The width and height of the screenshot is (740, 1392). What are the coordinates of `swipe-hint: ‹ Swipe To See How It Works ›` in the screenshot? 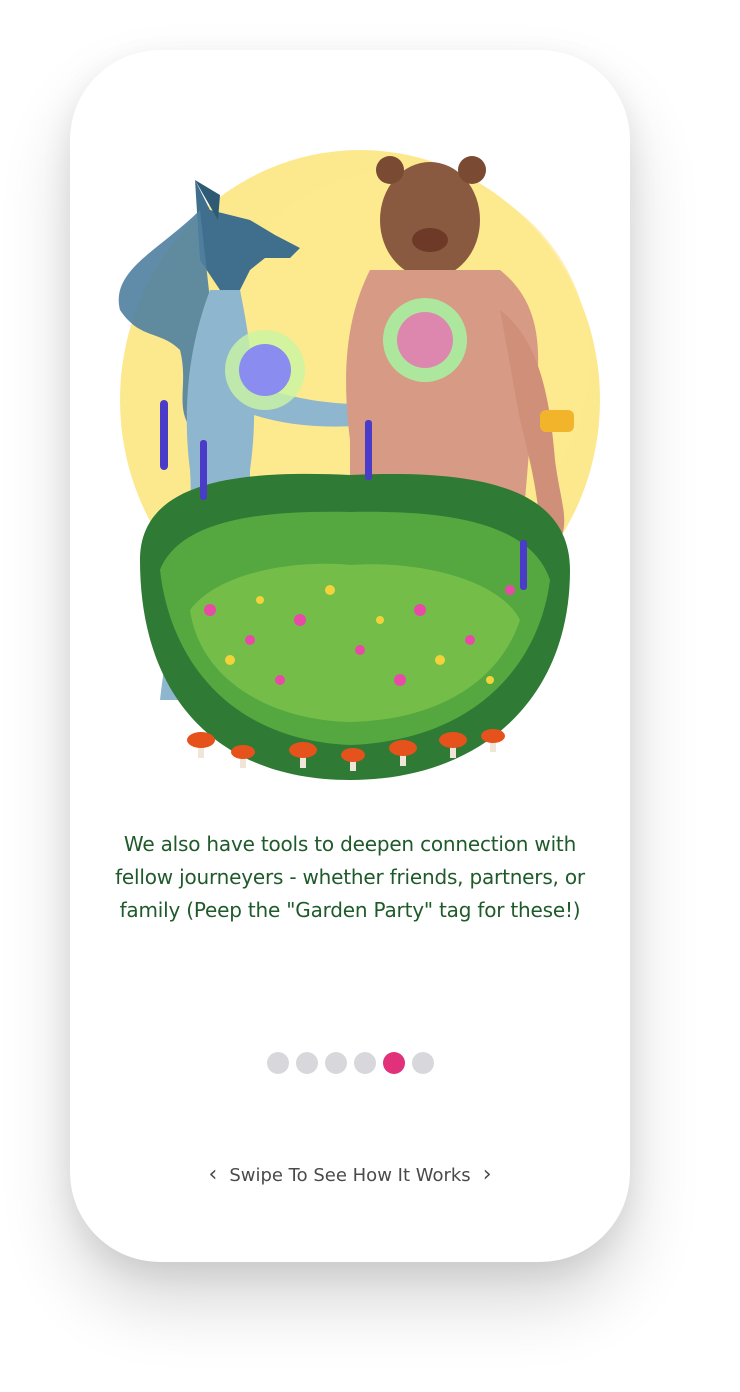 It's located at (350, 1175).